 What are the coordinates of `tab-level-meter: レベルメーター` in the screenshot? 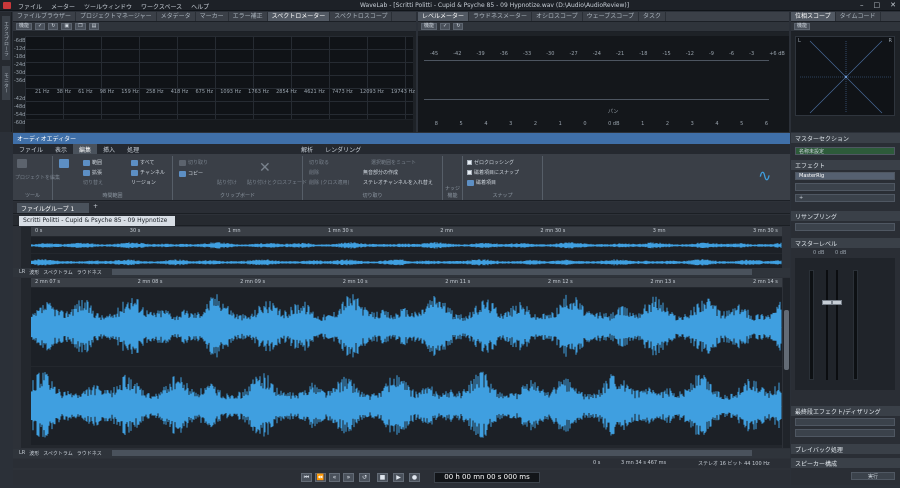 It's located at (444, 16).